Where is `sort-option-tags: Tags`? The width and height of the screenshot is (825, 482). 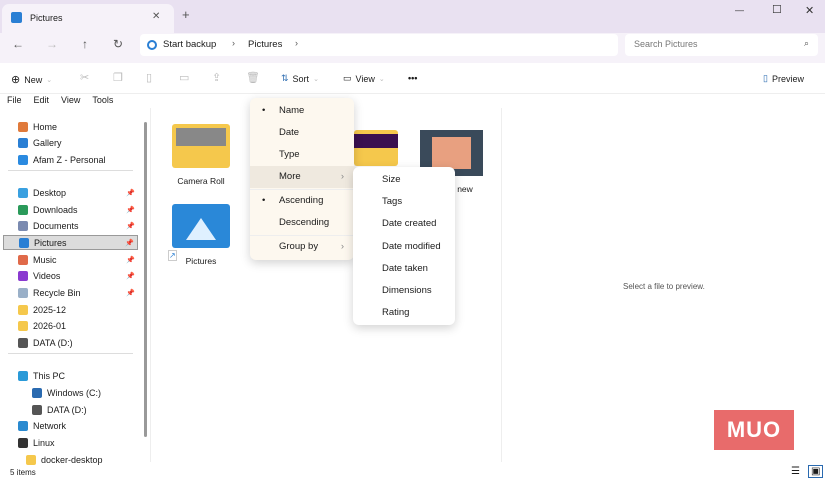
sort-option-tags: Tags is located at coordinates (404, 202).